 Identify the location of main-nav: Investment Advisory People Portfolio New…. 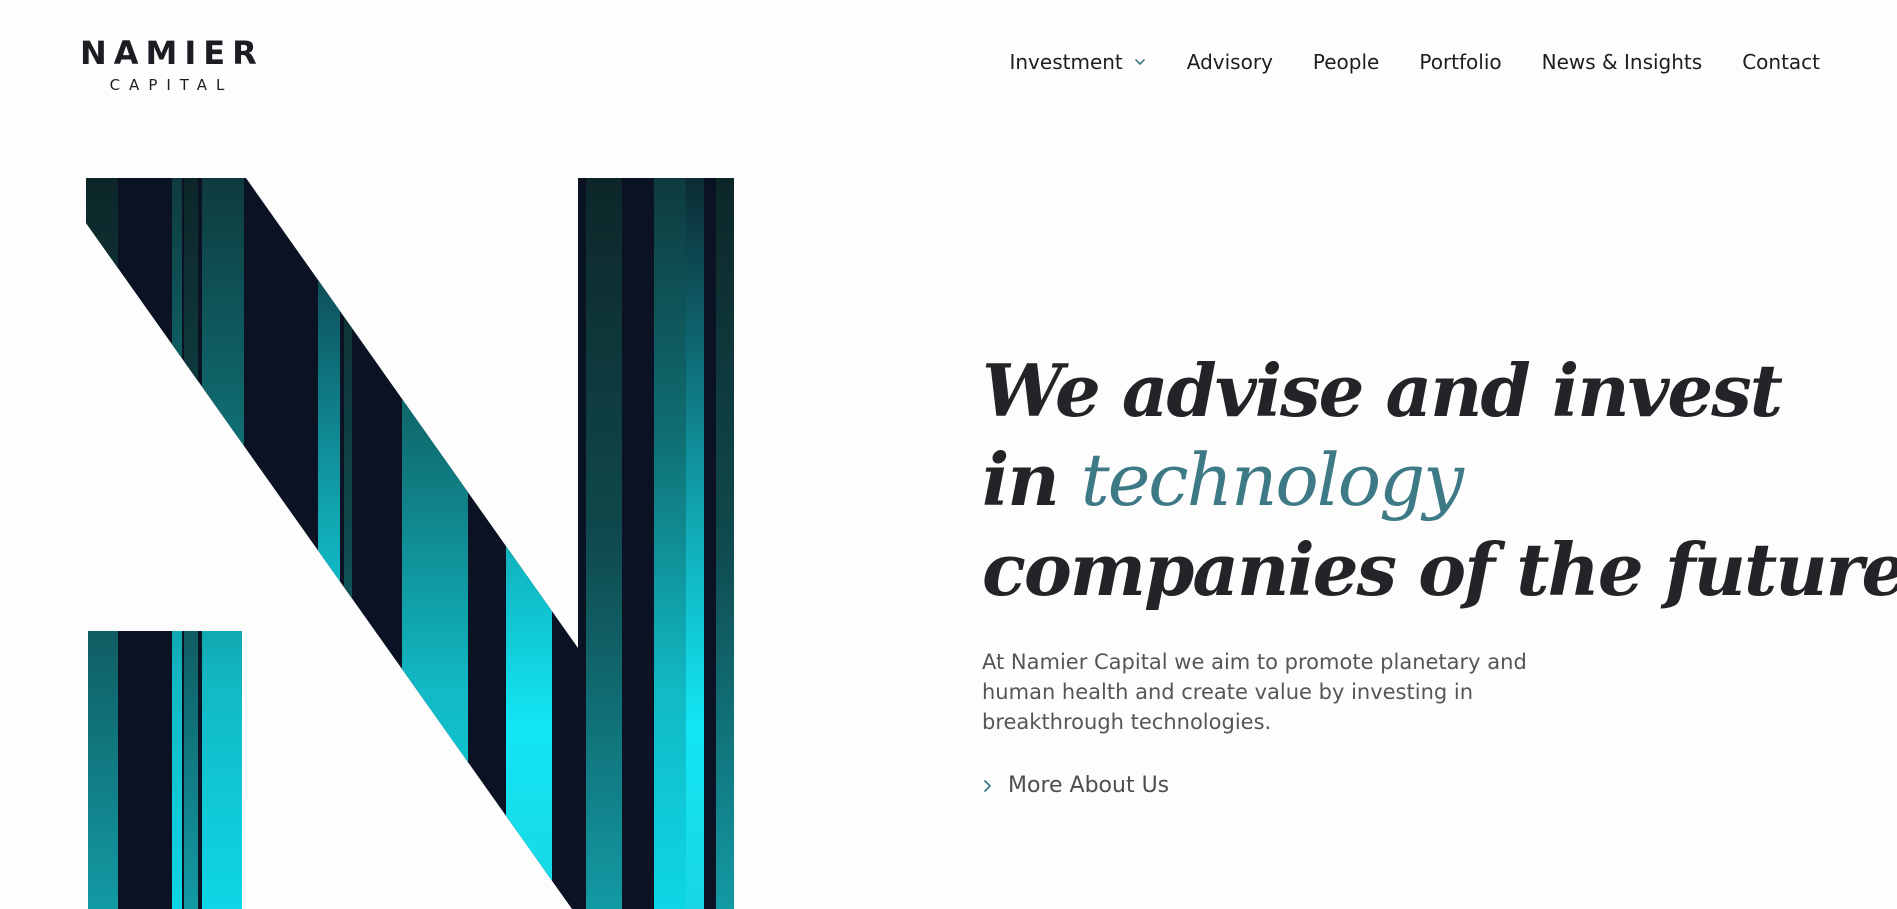
(1414, 62).